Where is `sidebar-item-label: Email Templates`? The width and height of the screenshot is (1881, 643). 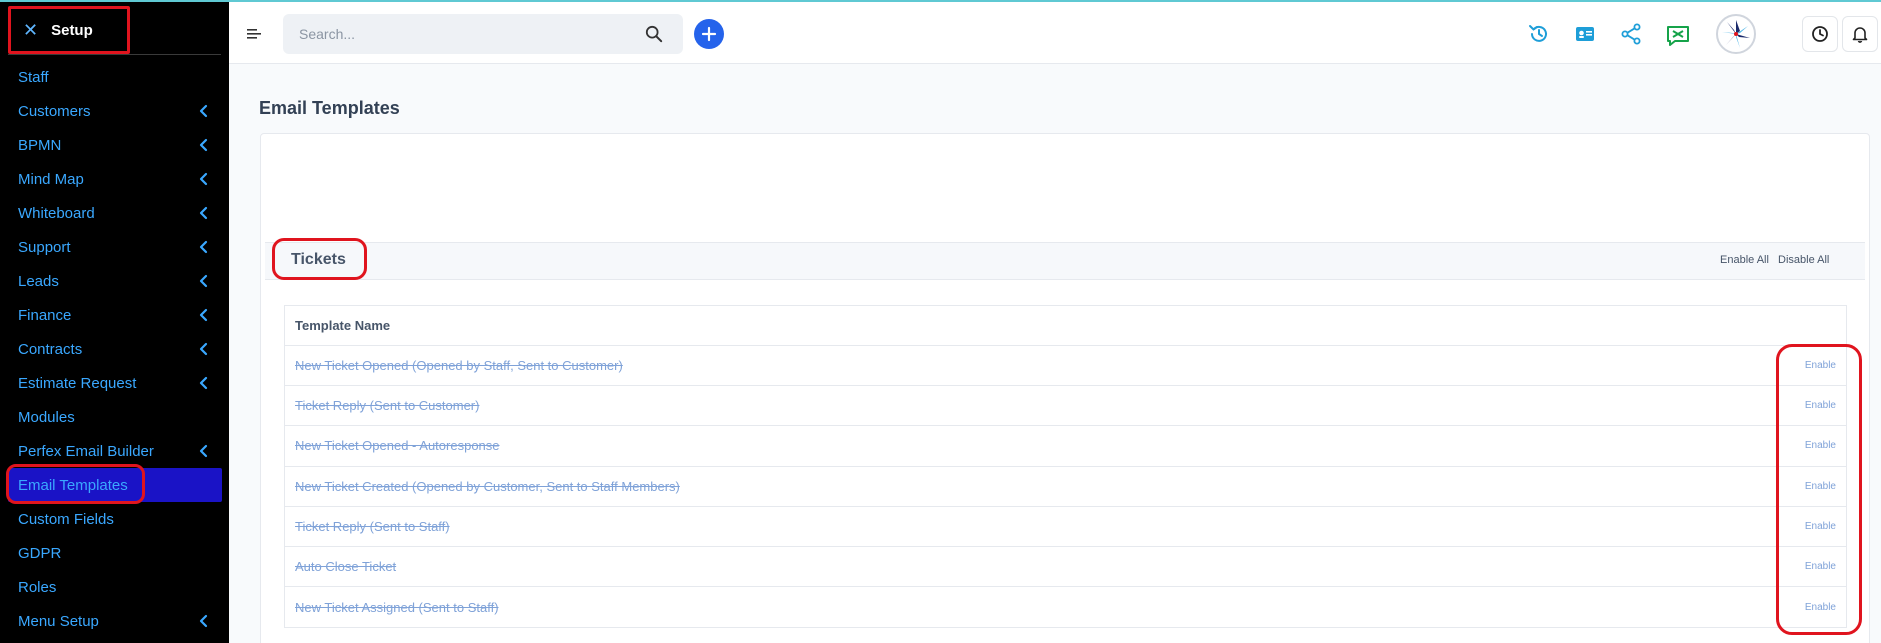
sidebar-item-label: Email Templates is located at coordinates (73, 485).